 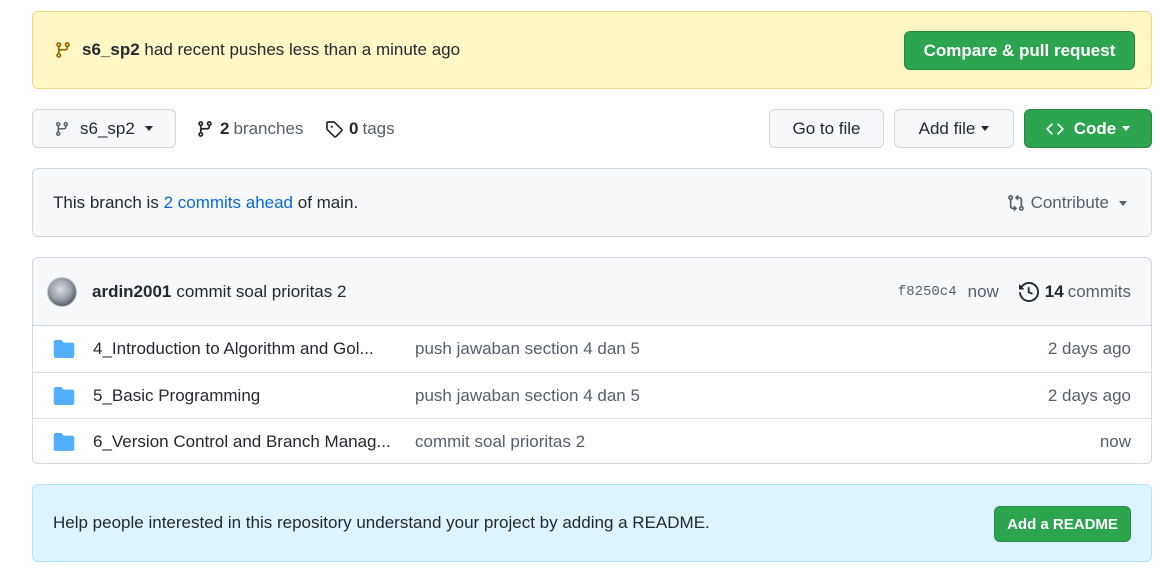 I want to click on commit-sha: f8250c4, so click(x=927, y=292).